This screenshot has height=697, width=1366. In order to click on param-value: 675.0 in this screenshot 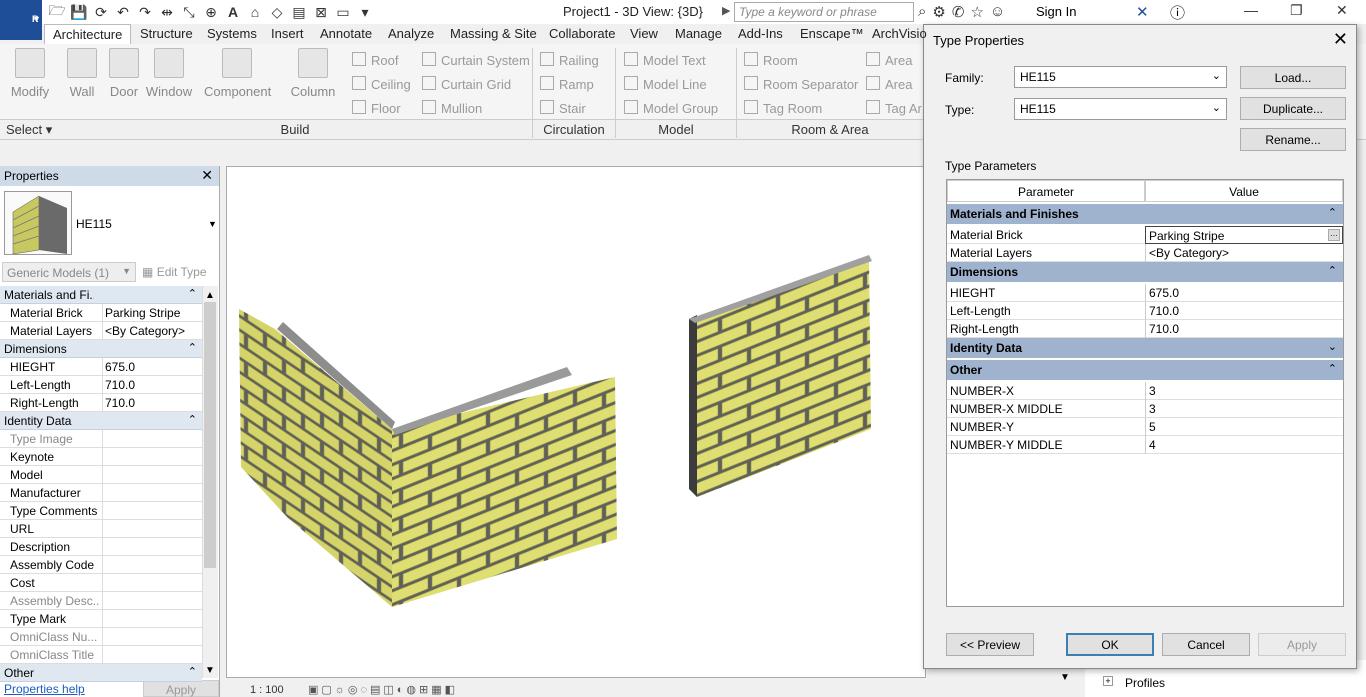, I will do `click(1244, 293)`.